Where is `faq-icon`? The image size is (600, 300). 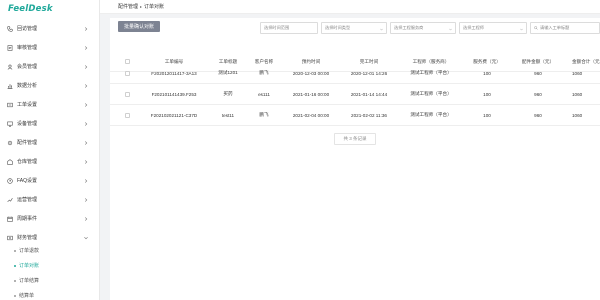 faq-icon is located at coordinates (10, 180).